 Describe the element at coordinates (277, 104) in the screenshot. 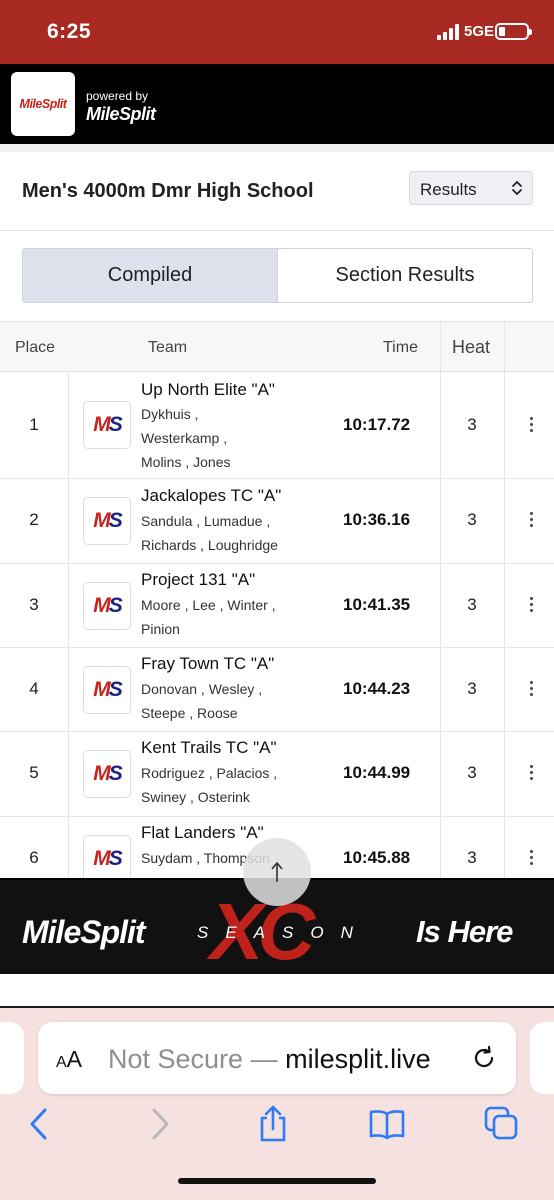

I see `app-header: MileSplit powered by MileSplit` at that location.